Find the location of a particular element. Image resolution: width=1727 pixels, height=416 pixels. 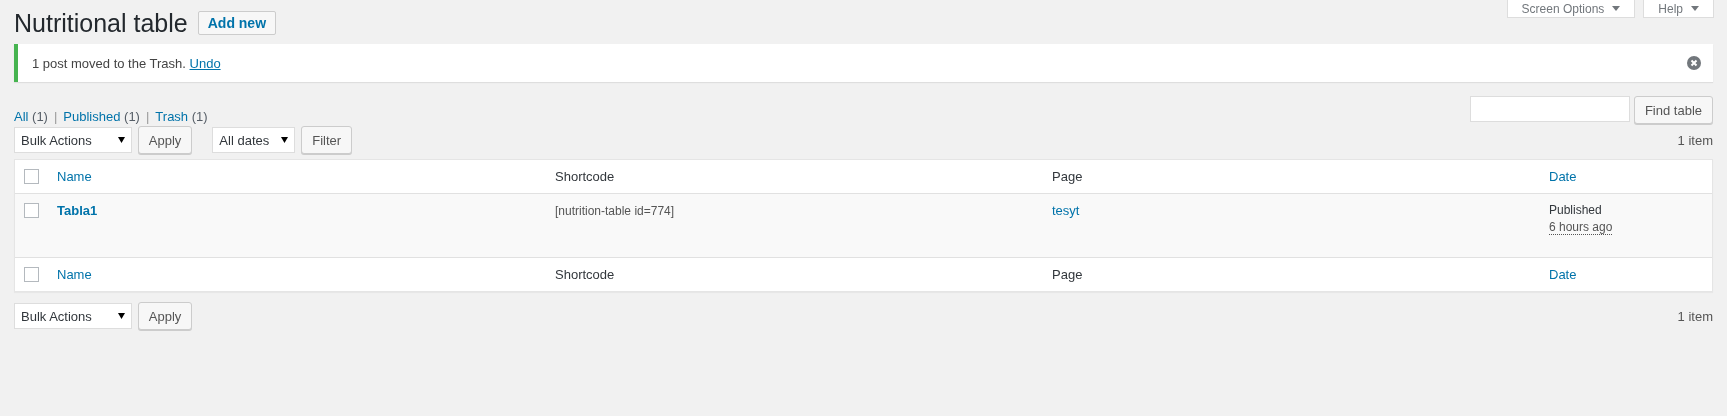

column-footer: Shortcode is located at coordinates (585, 274).